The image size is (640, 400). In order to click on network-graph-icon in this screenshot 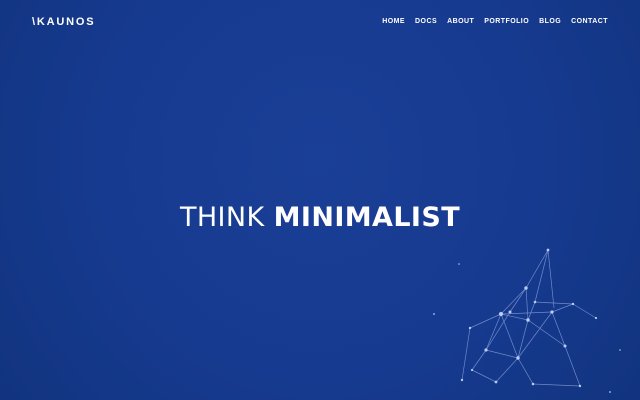, I will do `click(527, 320)`.